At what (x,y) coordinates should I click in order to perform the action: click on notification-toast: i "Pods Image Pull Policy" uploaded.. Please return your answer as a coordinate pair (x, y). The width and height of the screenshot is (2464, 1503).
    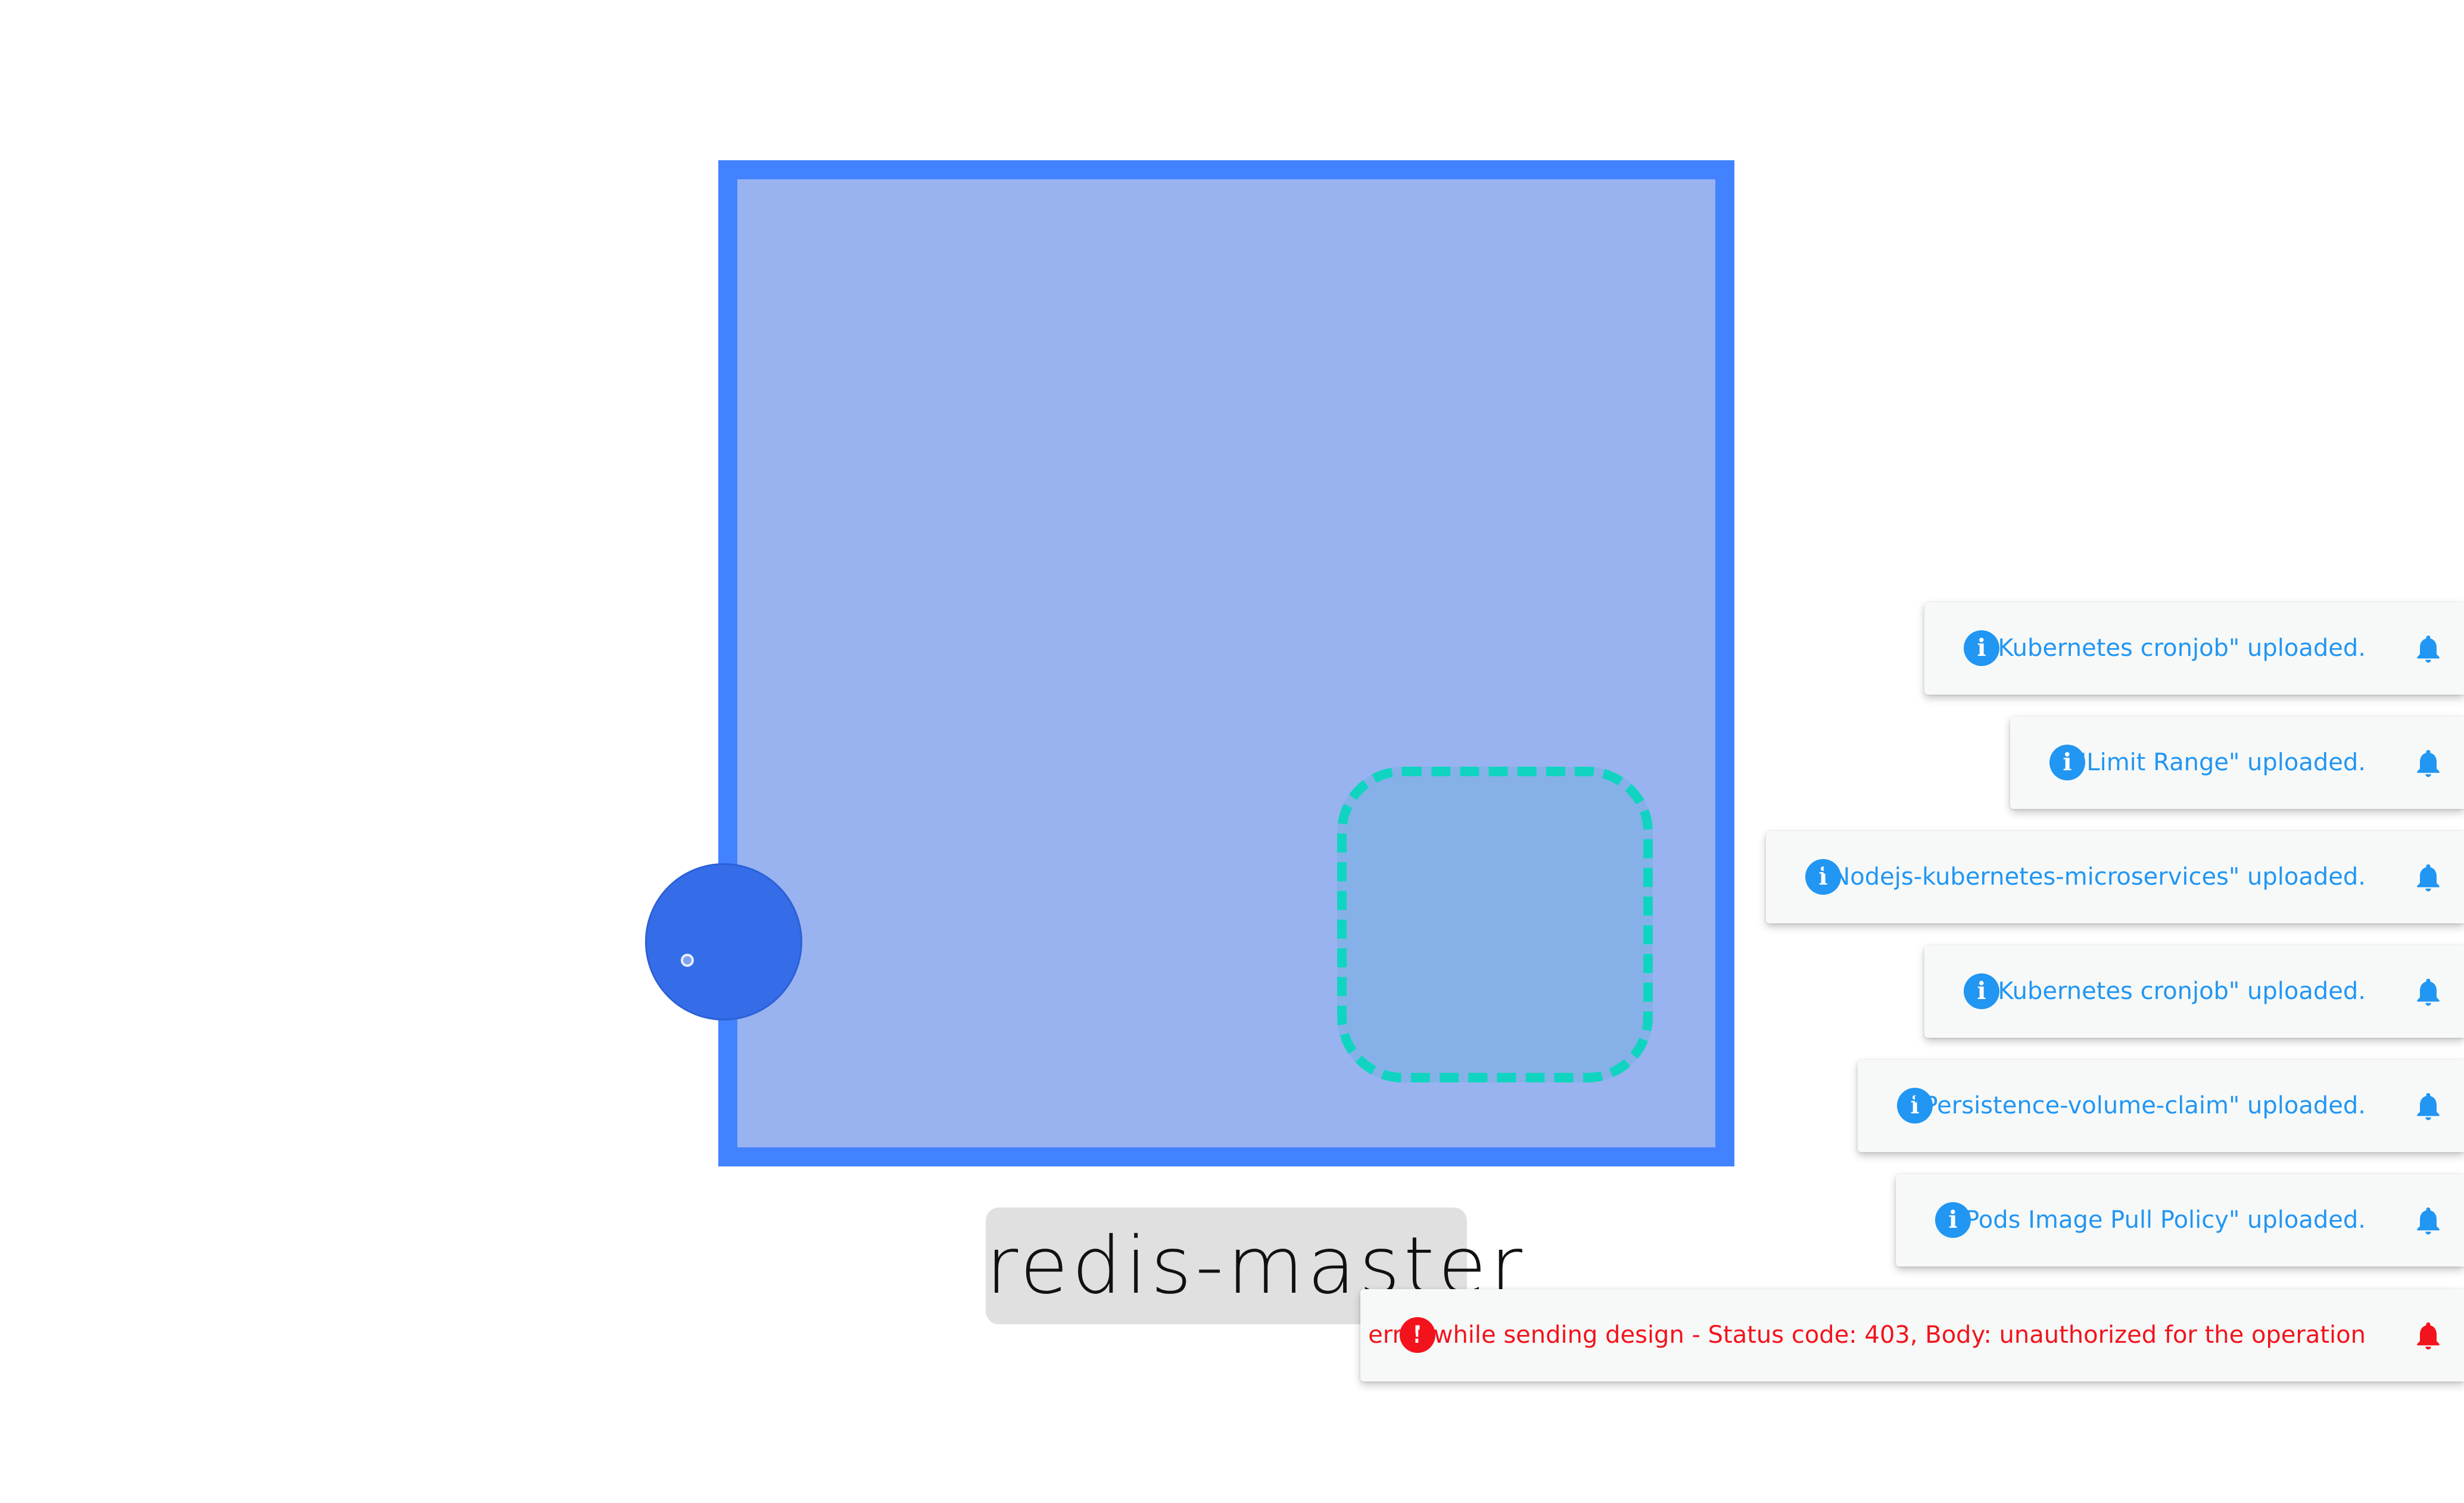
    Looking at the image, I should click on (2180, 1220).